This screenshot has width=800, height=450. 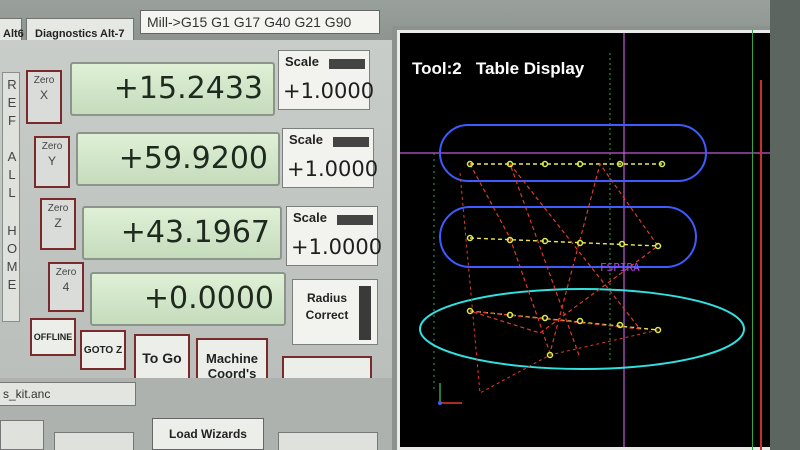 What do you see at coordinates (566, 259) in the screenshot?
I see `drill-points` at bounding box center [566, 259].